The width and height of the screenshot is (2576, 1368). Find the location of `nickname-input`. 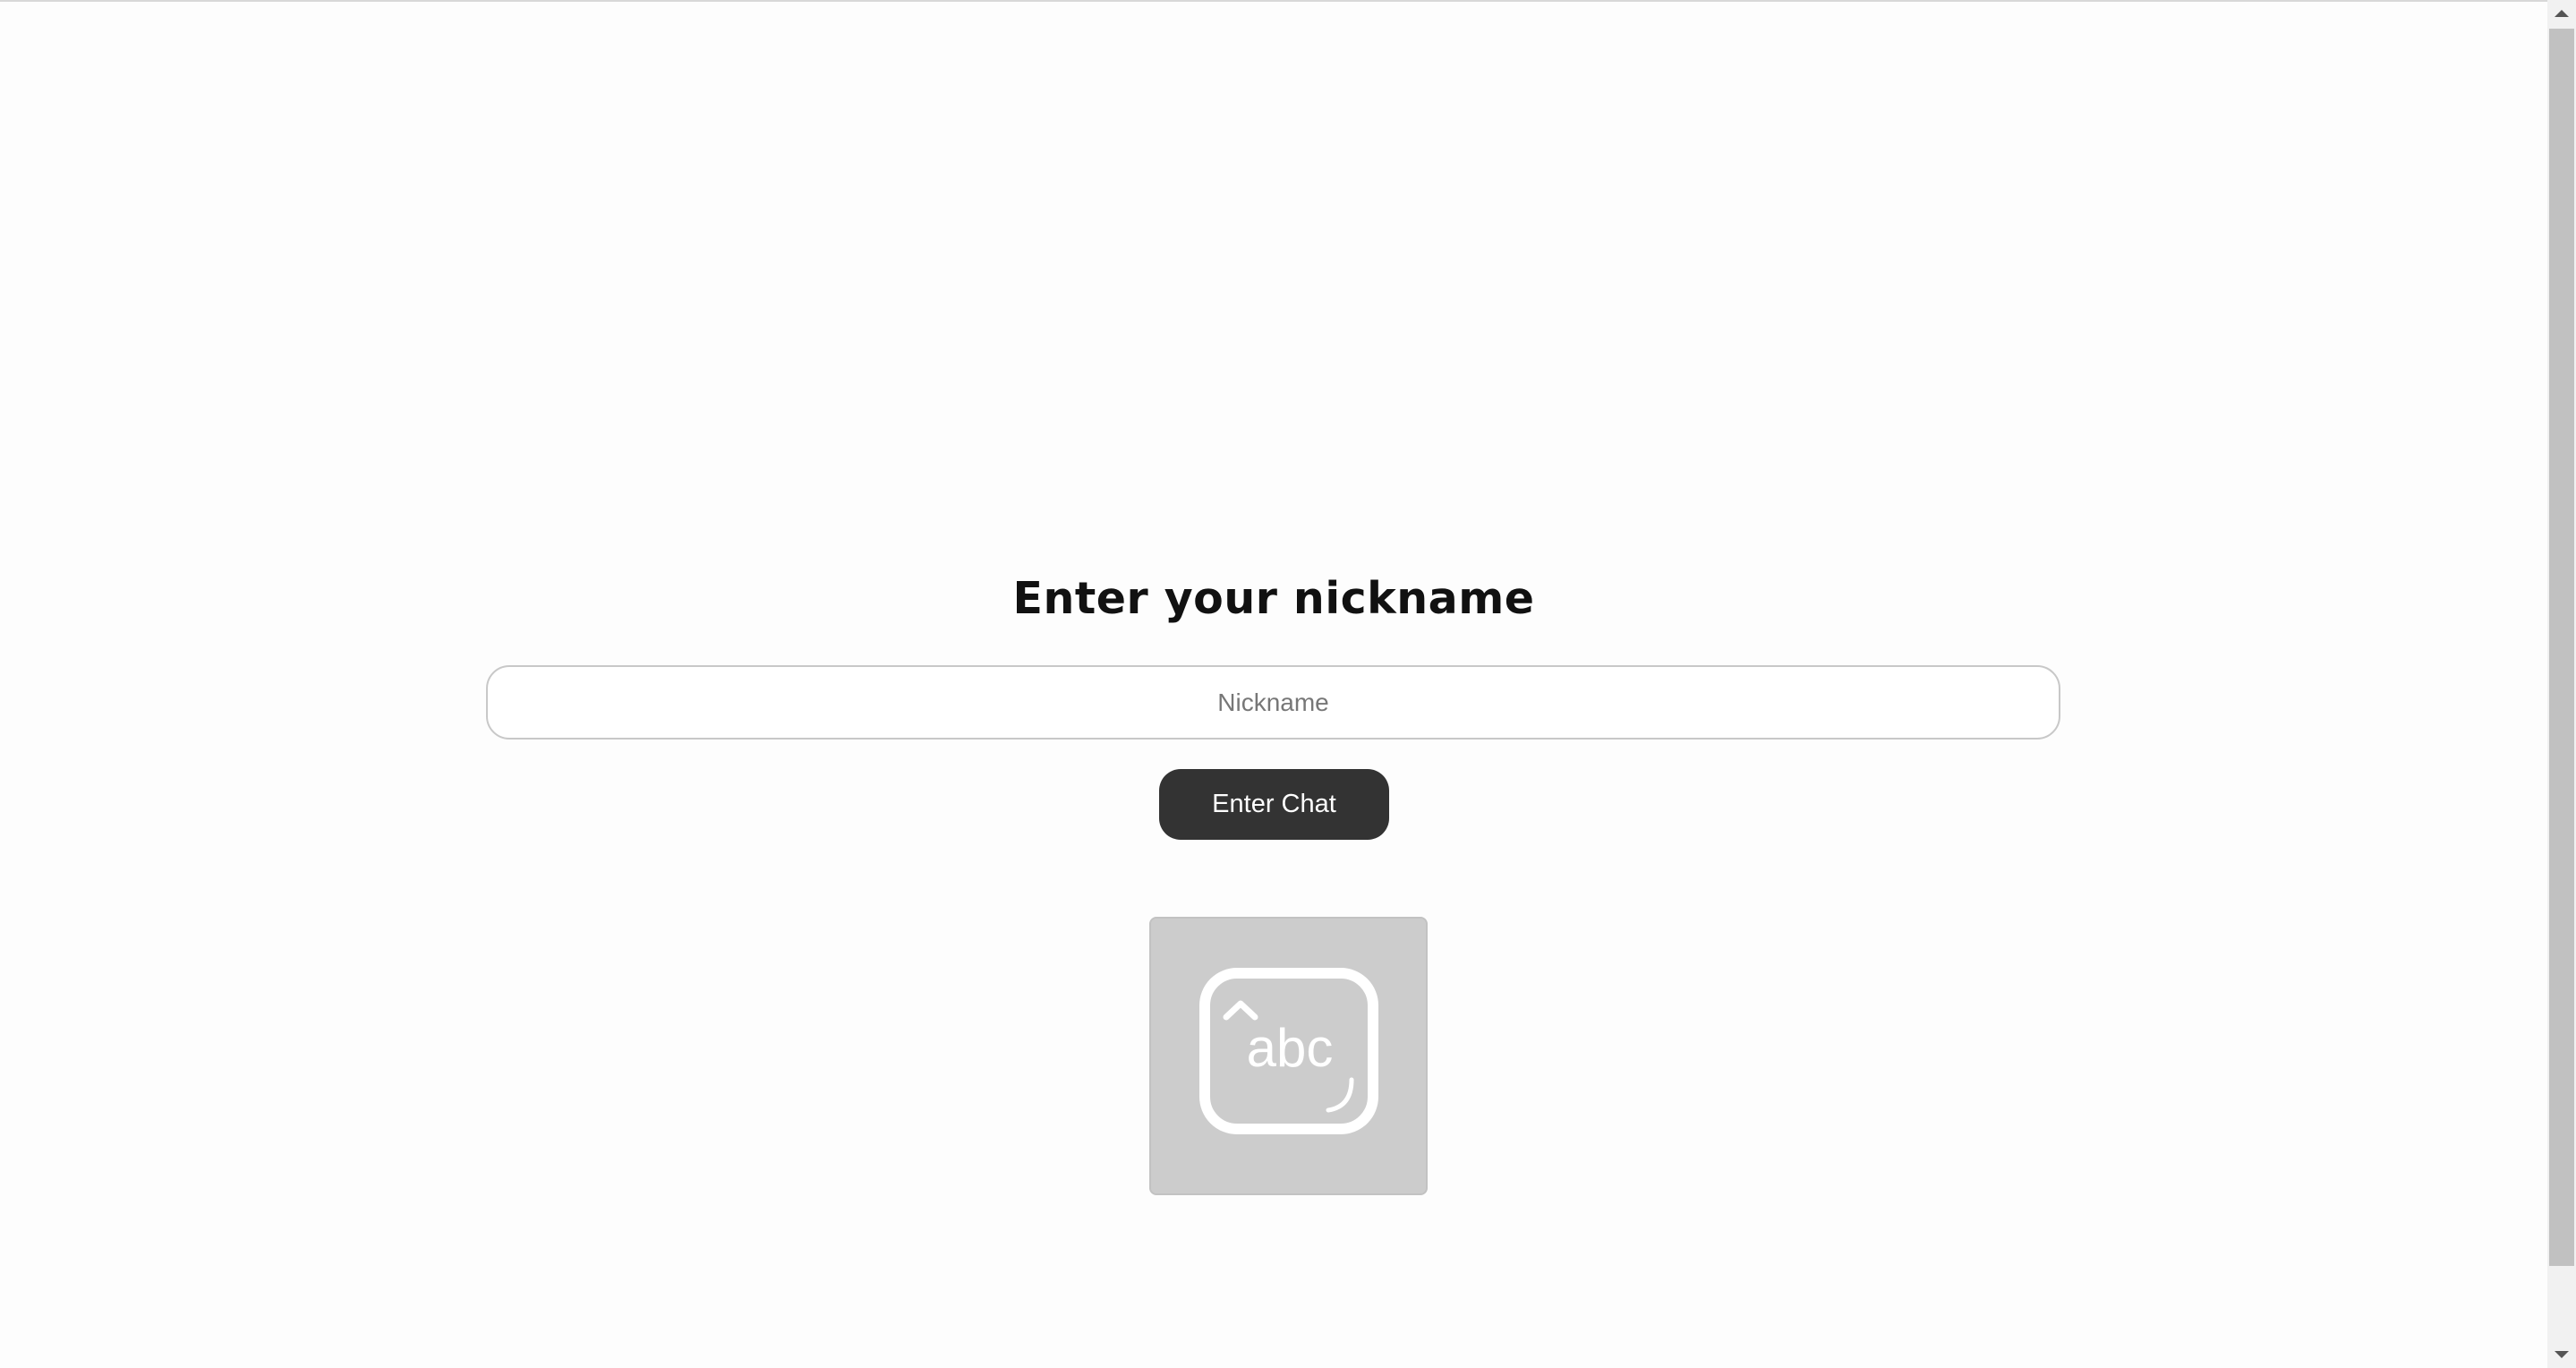

nickname-input is located at coordinates (1273, 702).